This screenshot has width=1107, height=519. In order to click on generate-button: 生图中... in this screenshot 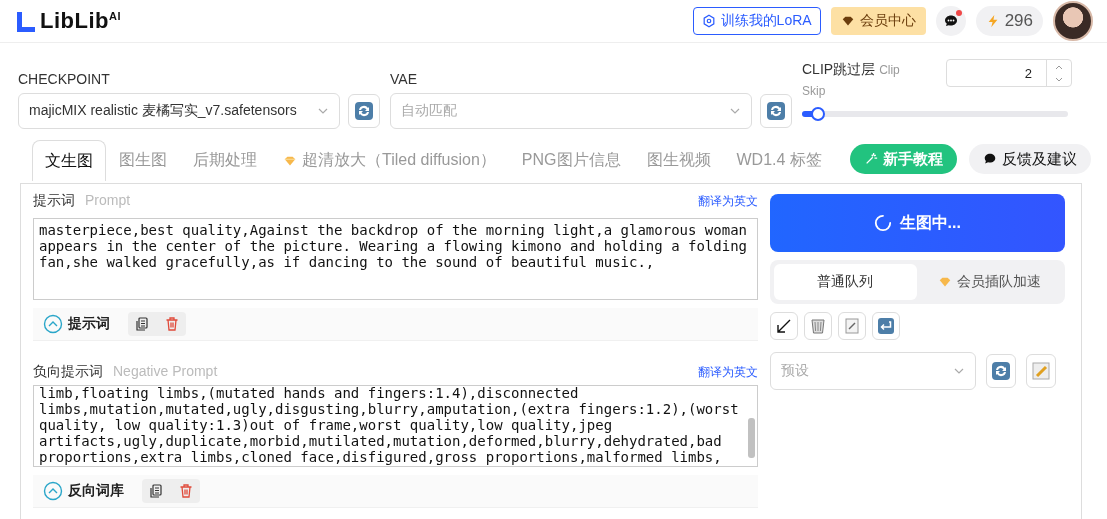, I will do `click(917, 223)`.